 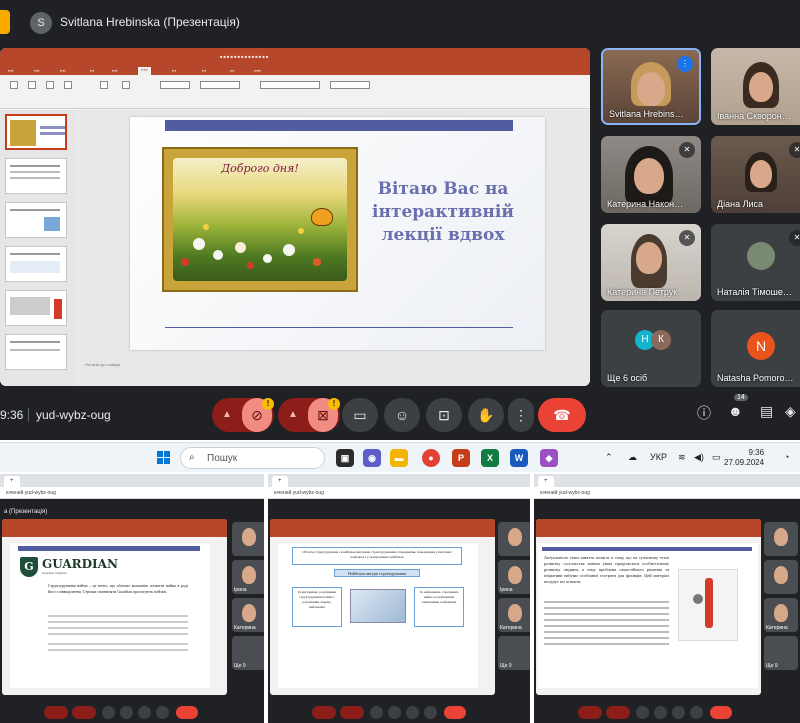 What do you see at coordinates (295, 70) in the screenshot?
I see `ppt-menubar: ▪▪▪▪ ▪▪▪▪ ▪▪▪▪ ▪▪▪ ▪▪▪▪ ▪▪▪▪▪ ▪▪▪ ▪▪▪ ▪▪▪ ▪▪▪▪▪` at bounding box center [295, 70].